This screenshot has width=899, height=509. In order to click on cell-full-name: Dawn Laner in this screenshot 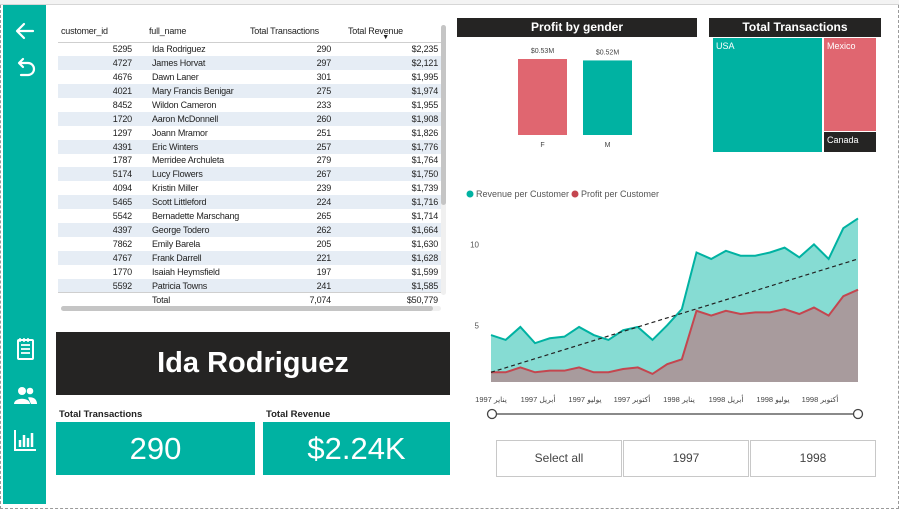, I will do `click(175, 76)`.